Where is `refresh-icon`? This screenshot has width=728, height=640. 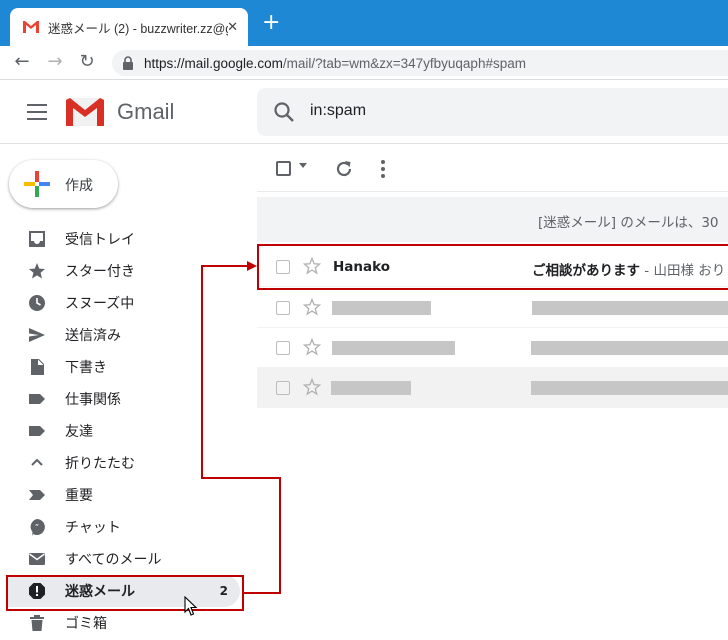 refresh-icon is located at coordinates (344, 169).